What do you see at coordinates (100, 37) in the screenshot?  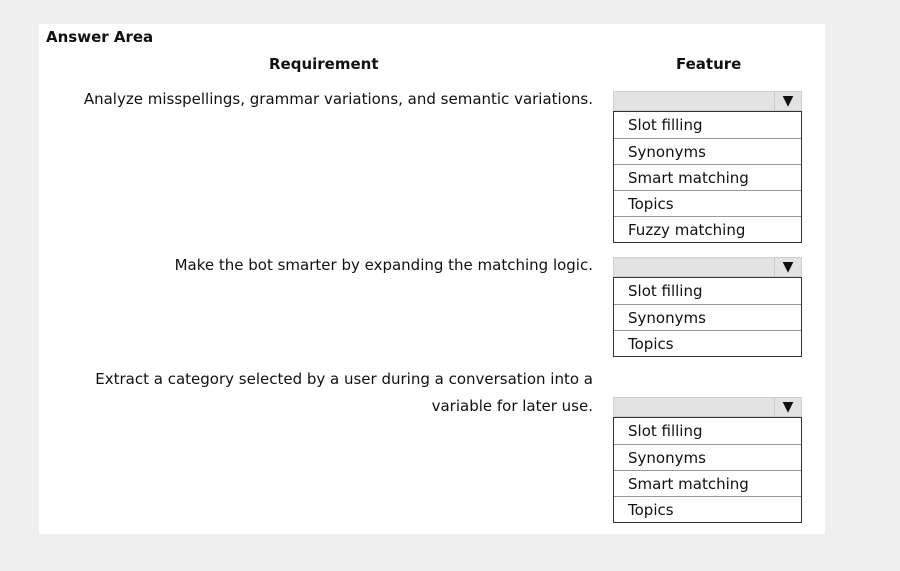 I see `answer-area-title: Answer Area` at bounding box center [100, 37].